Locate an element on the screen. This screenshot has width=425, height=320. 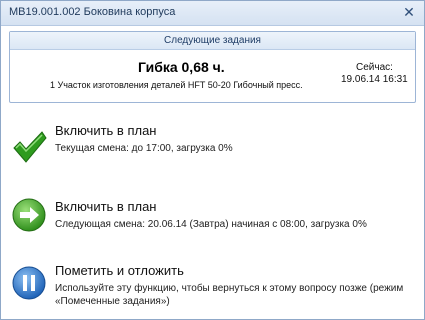
now-label: Сейчас: is located at coordinates (374, 67).